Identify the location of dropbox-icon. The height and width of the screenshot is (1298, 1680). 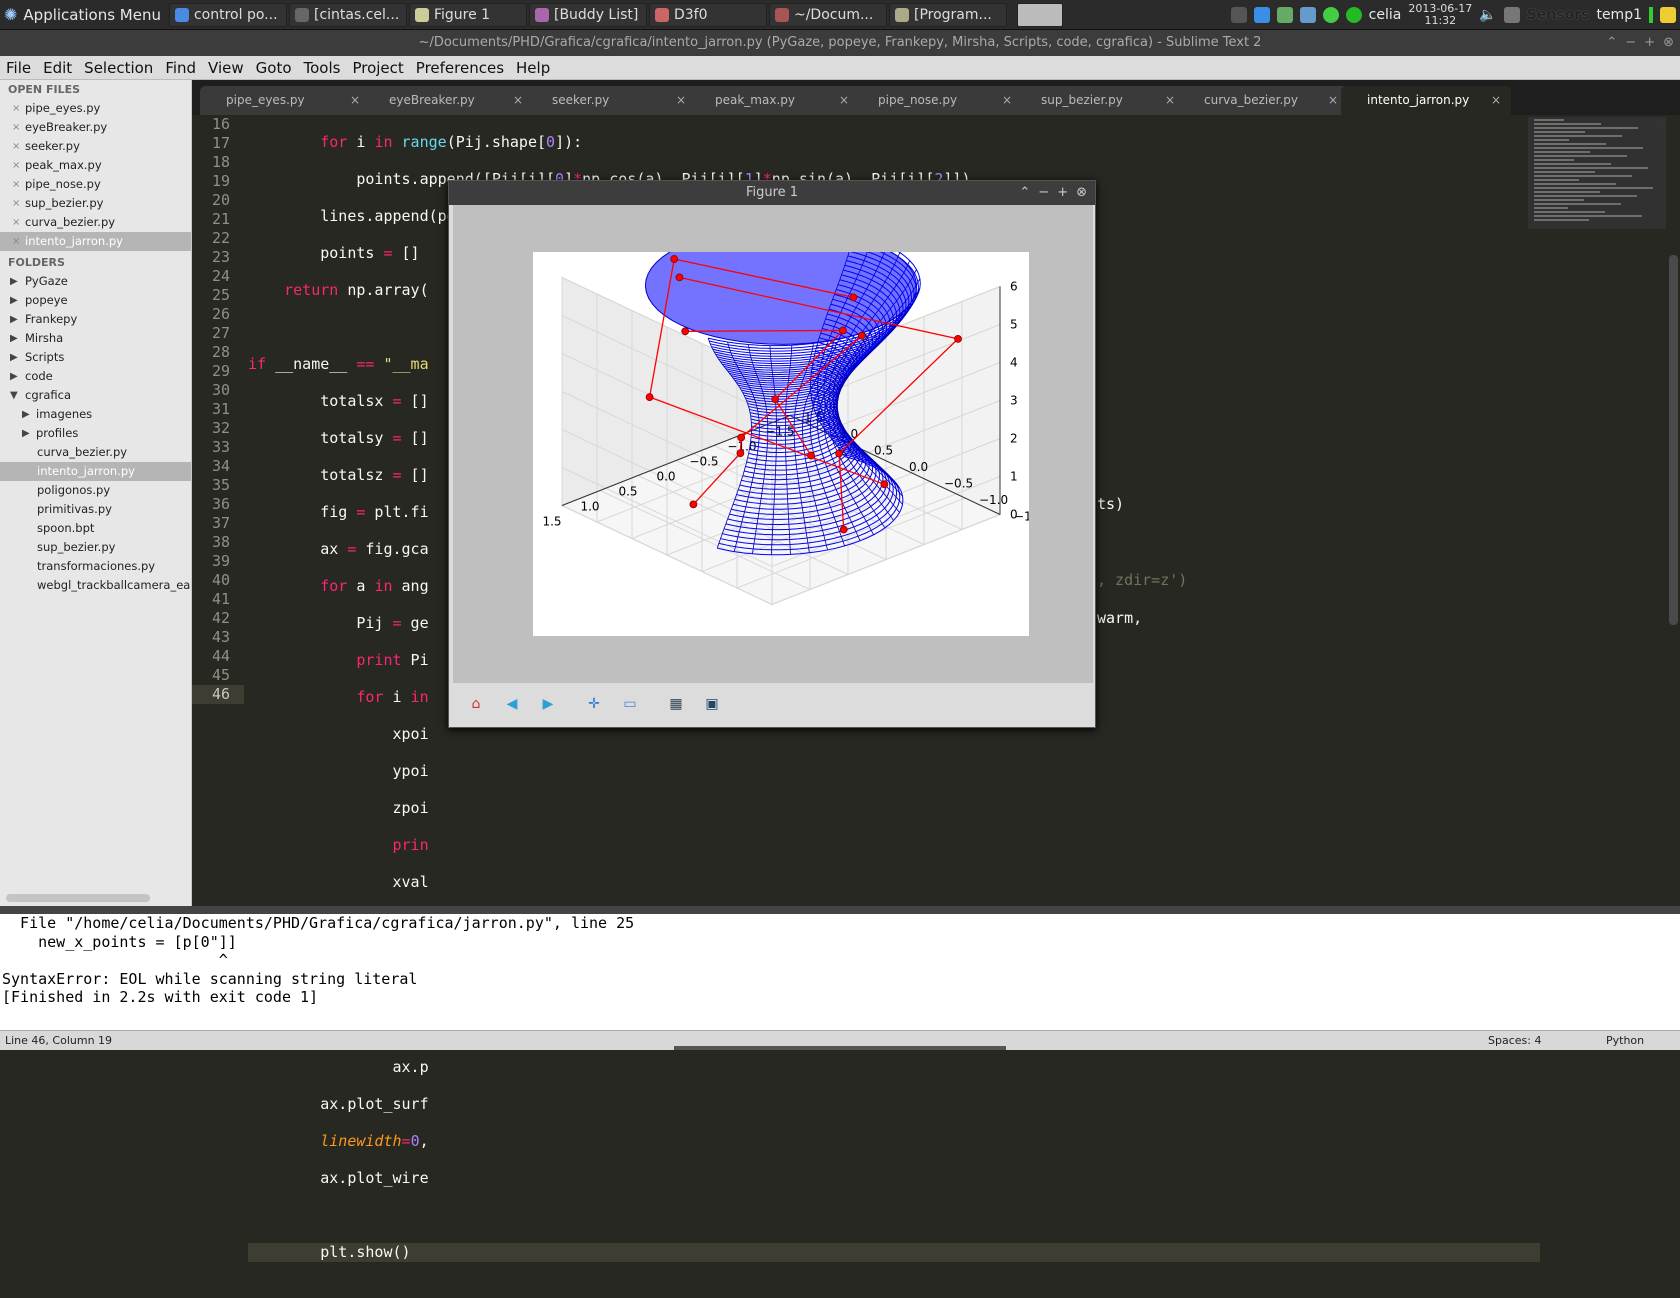
(1261, 15).